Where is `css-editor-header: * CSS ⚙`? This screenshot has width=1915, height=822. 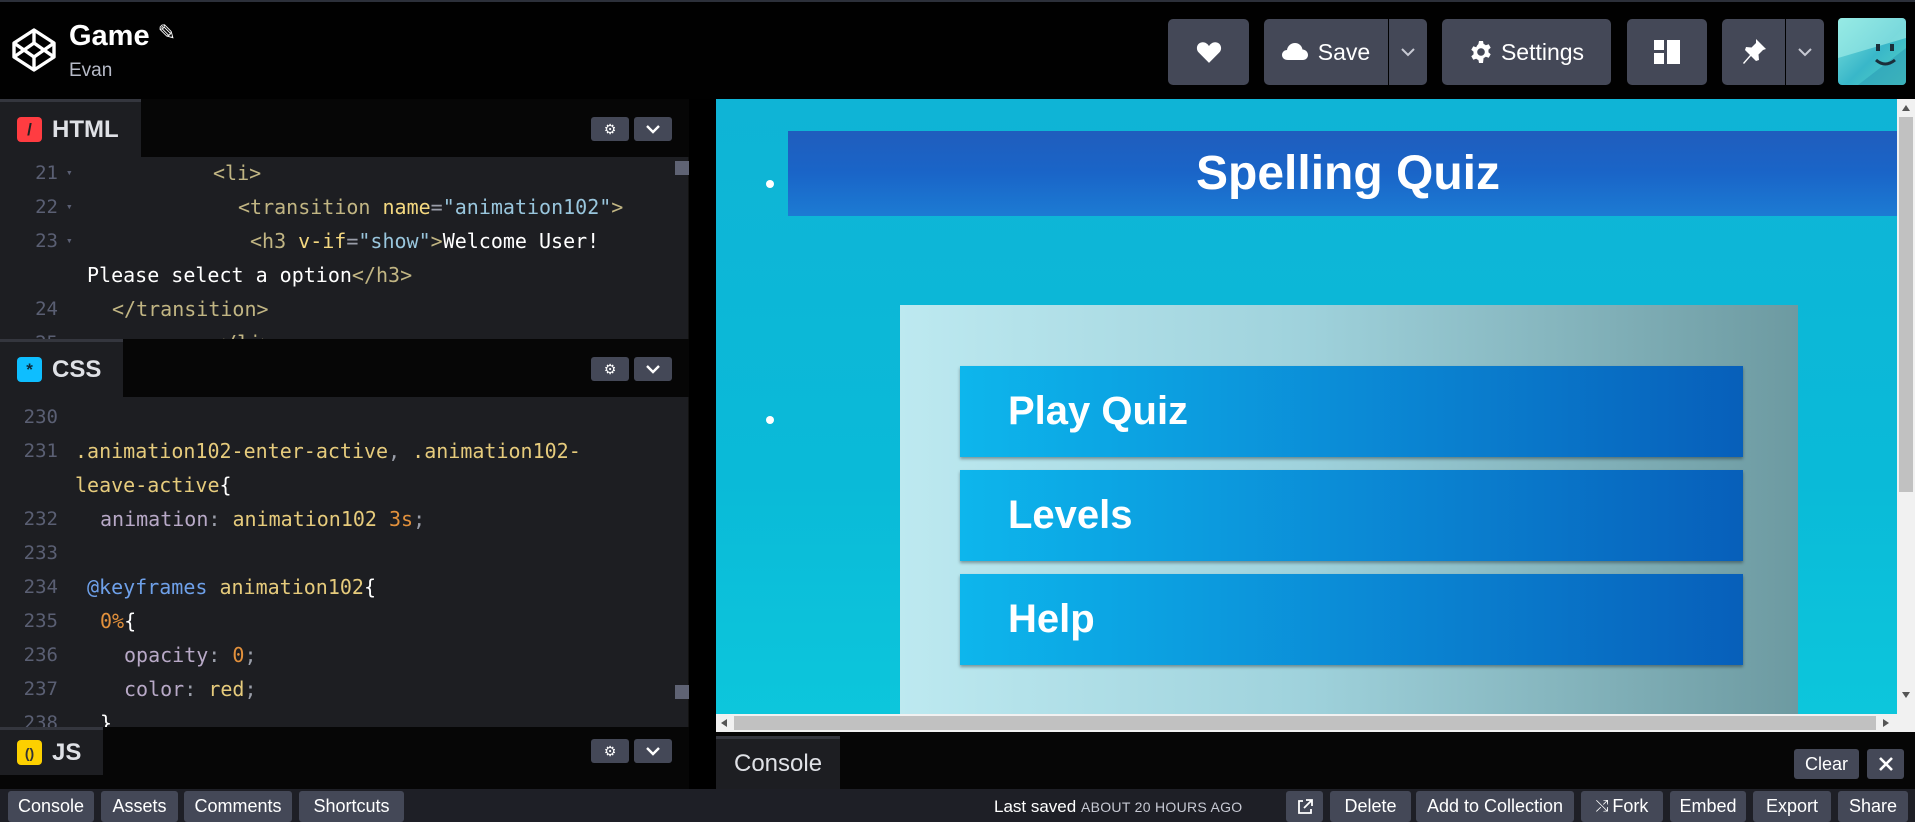
css-editor-header: * CSS ⚙ is located at coordinates (344, 368).